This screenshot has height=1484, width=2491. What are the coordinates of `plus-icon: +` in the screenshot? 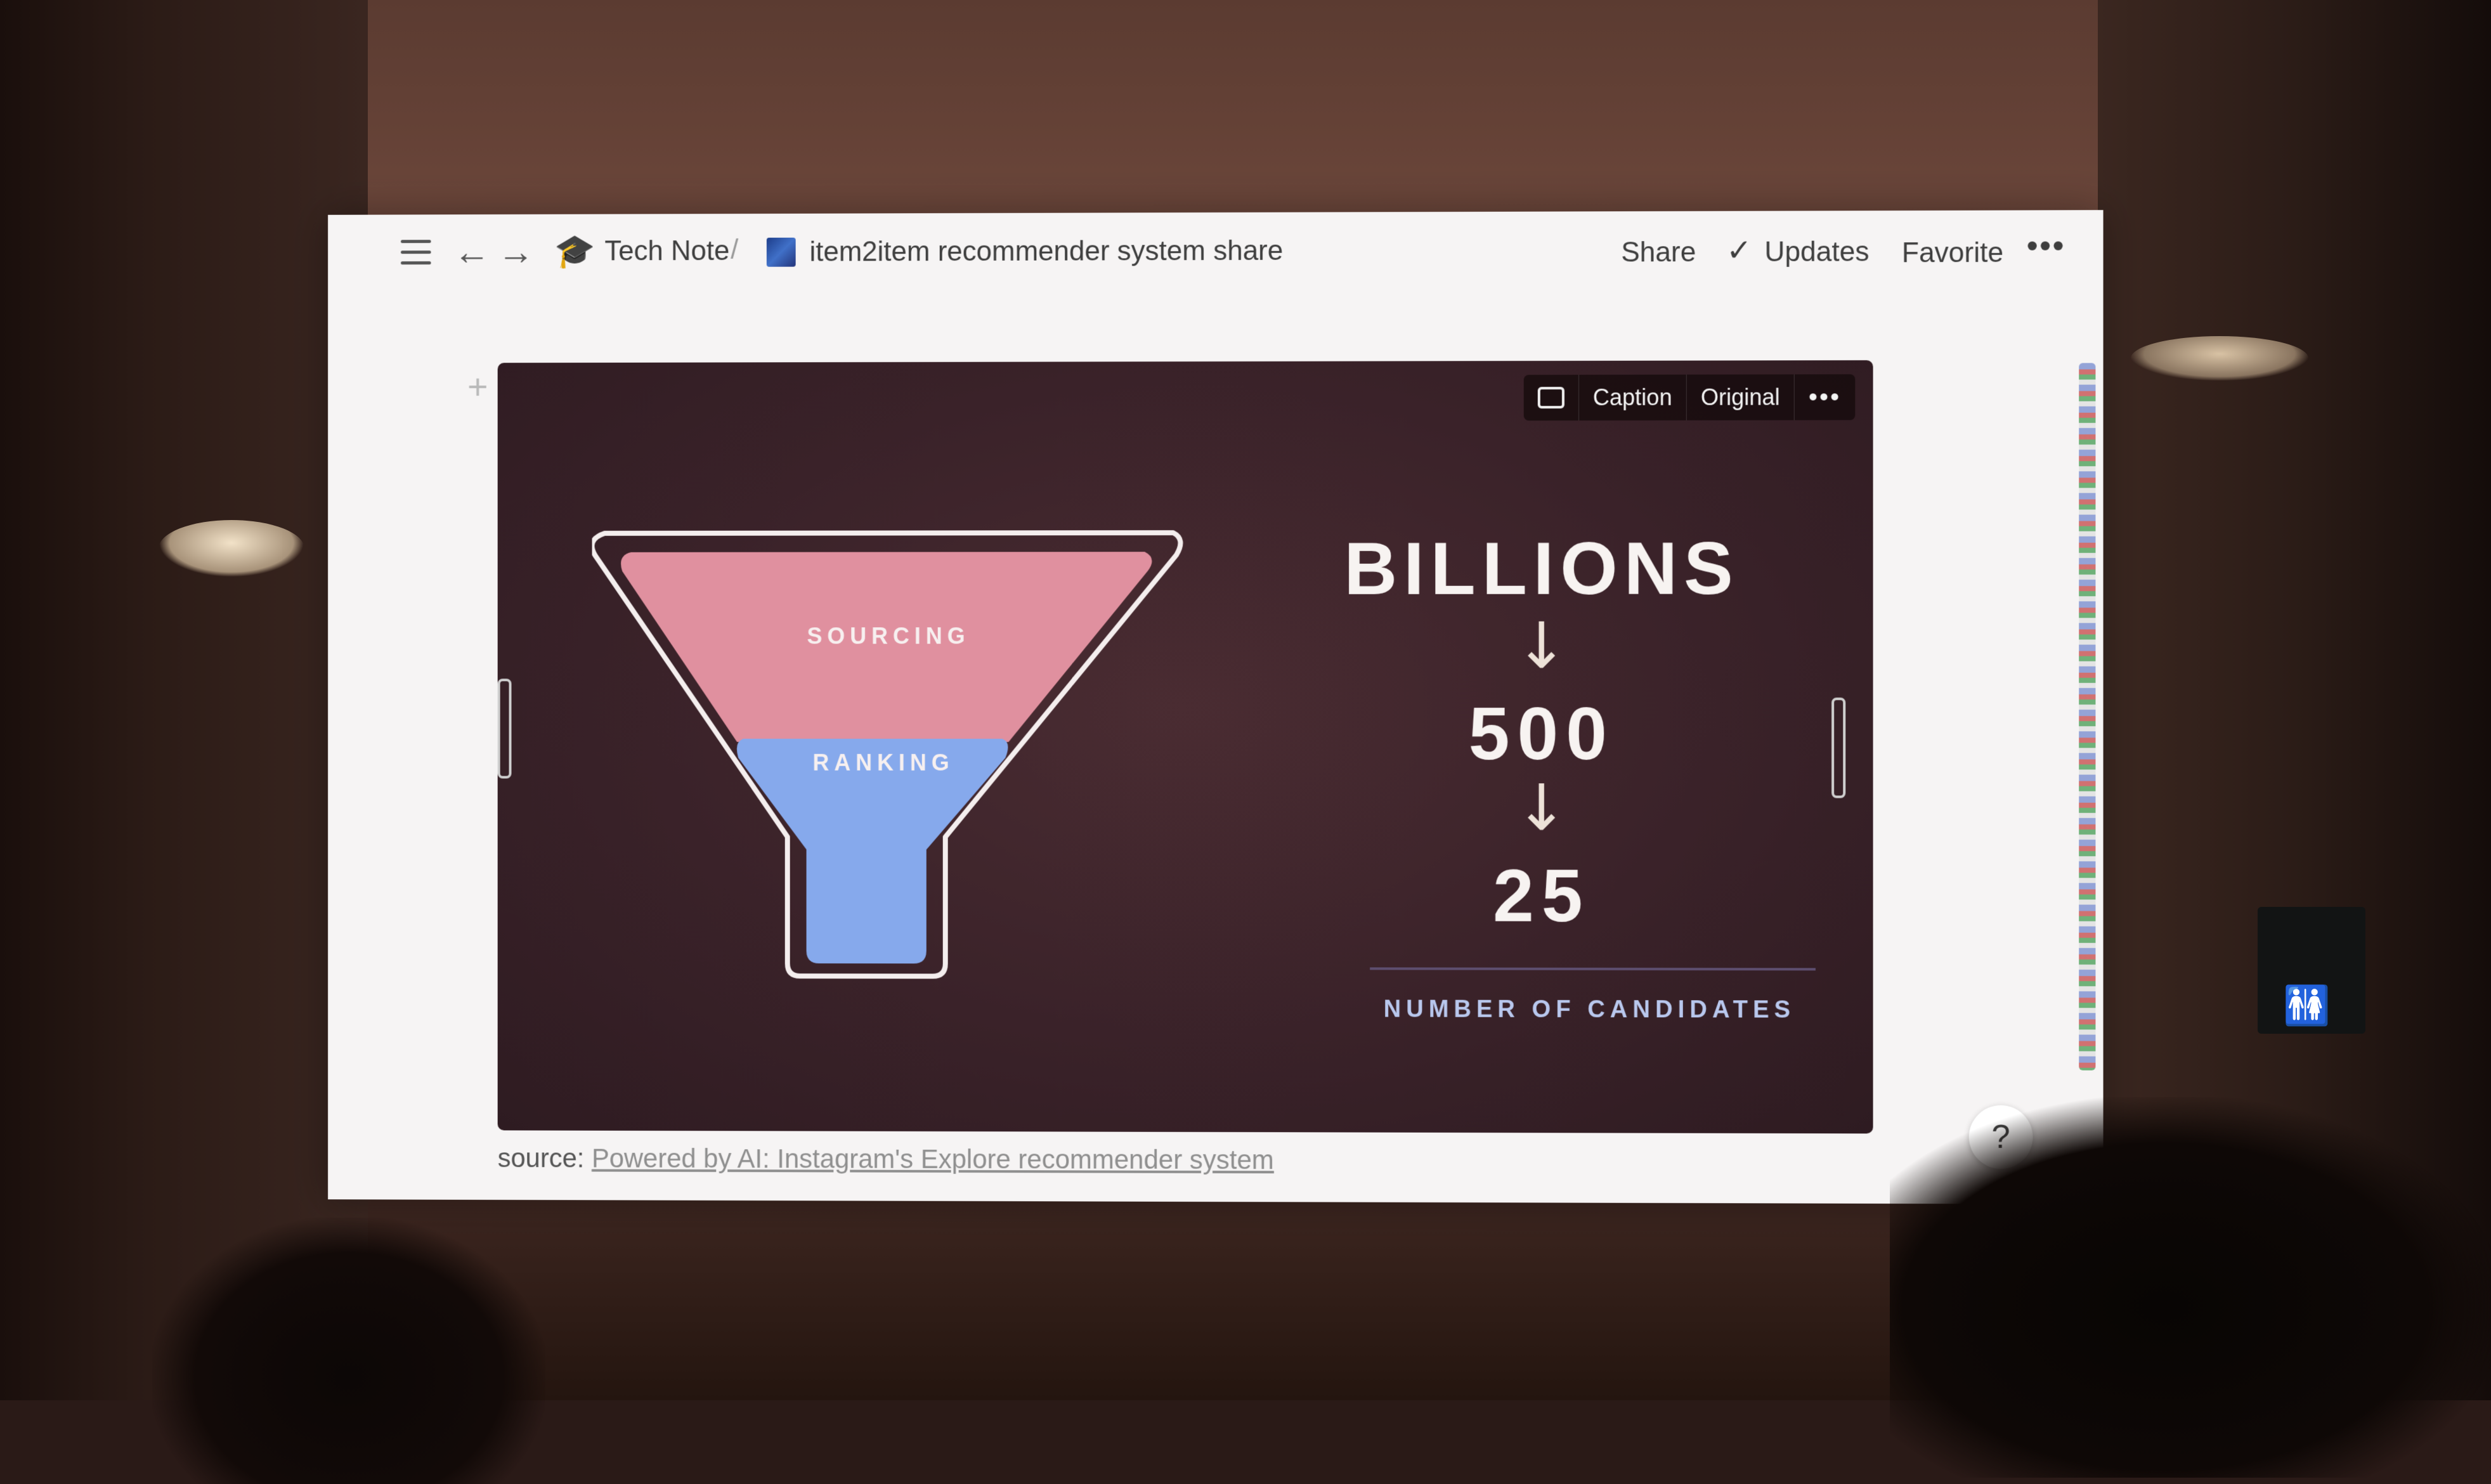 It's located at (477, 386).